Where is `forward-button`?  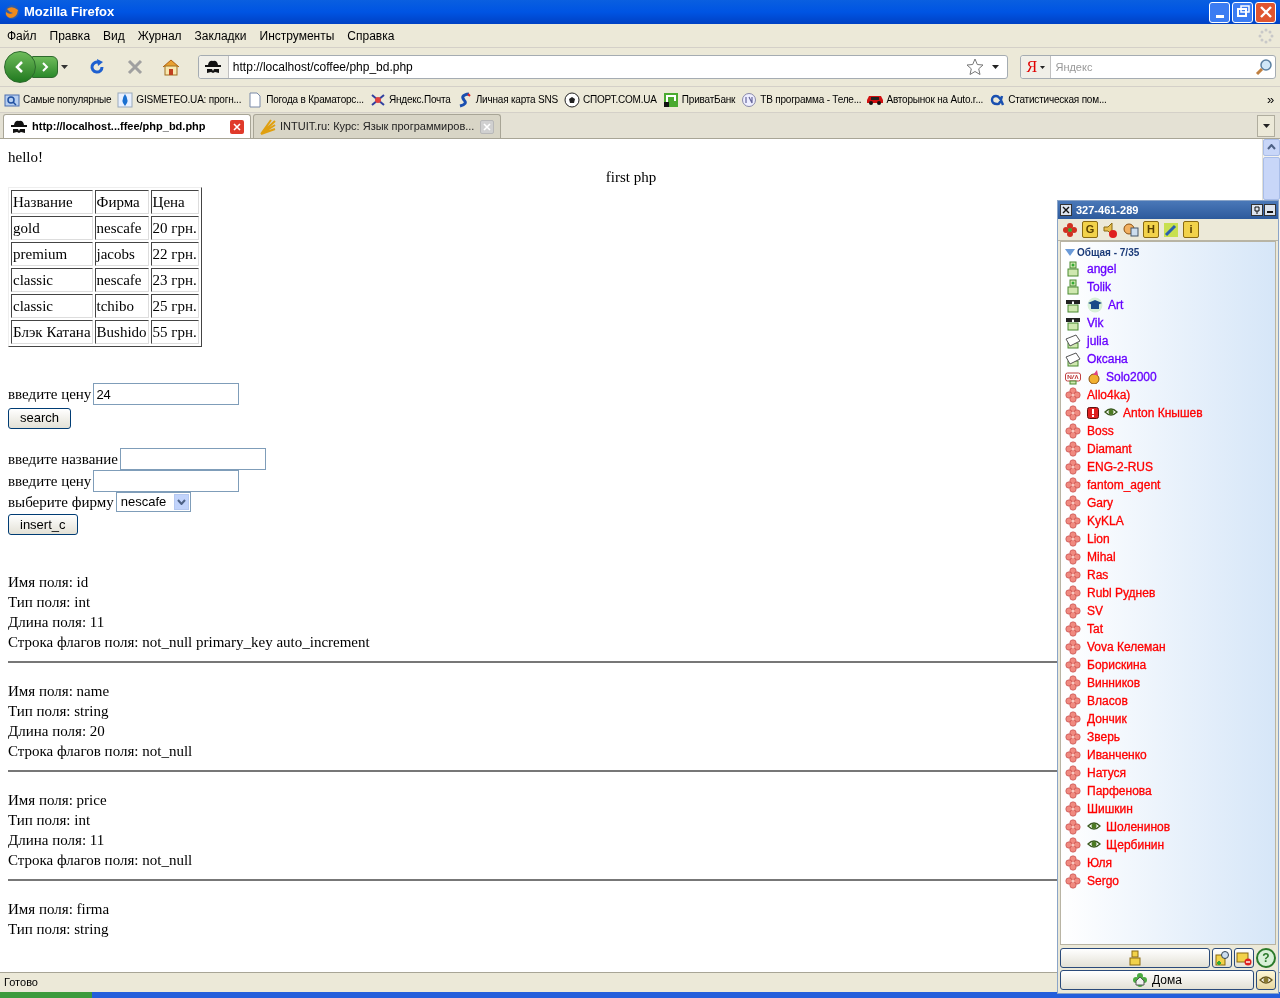 forward-button is located at coordinates (45, 67).